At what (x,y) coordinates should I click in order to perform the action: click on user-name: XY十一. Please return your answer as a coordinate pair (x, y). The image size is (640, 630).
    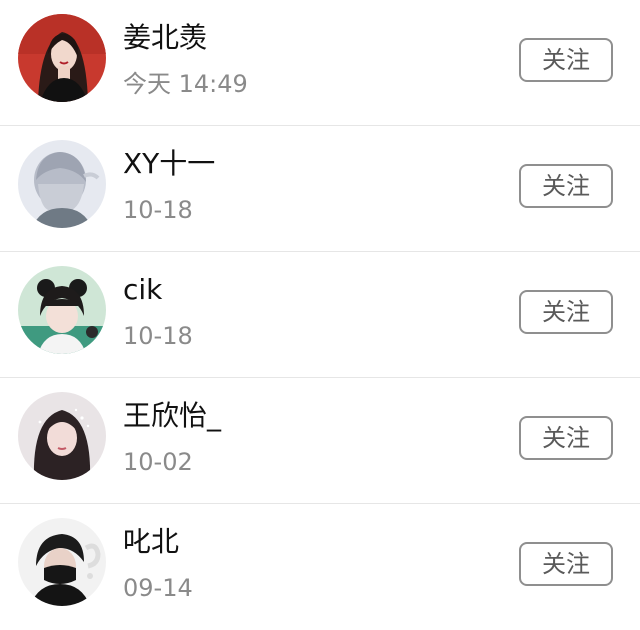
    Looking at the image, I should click on (169, 163).